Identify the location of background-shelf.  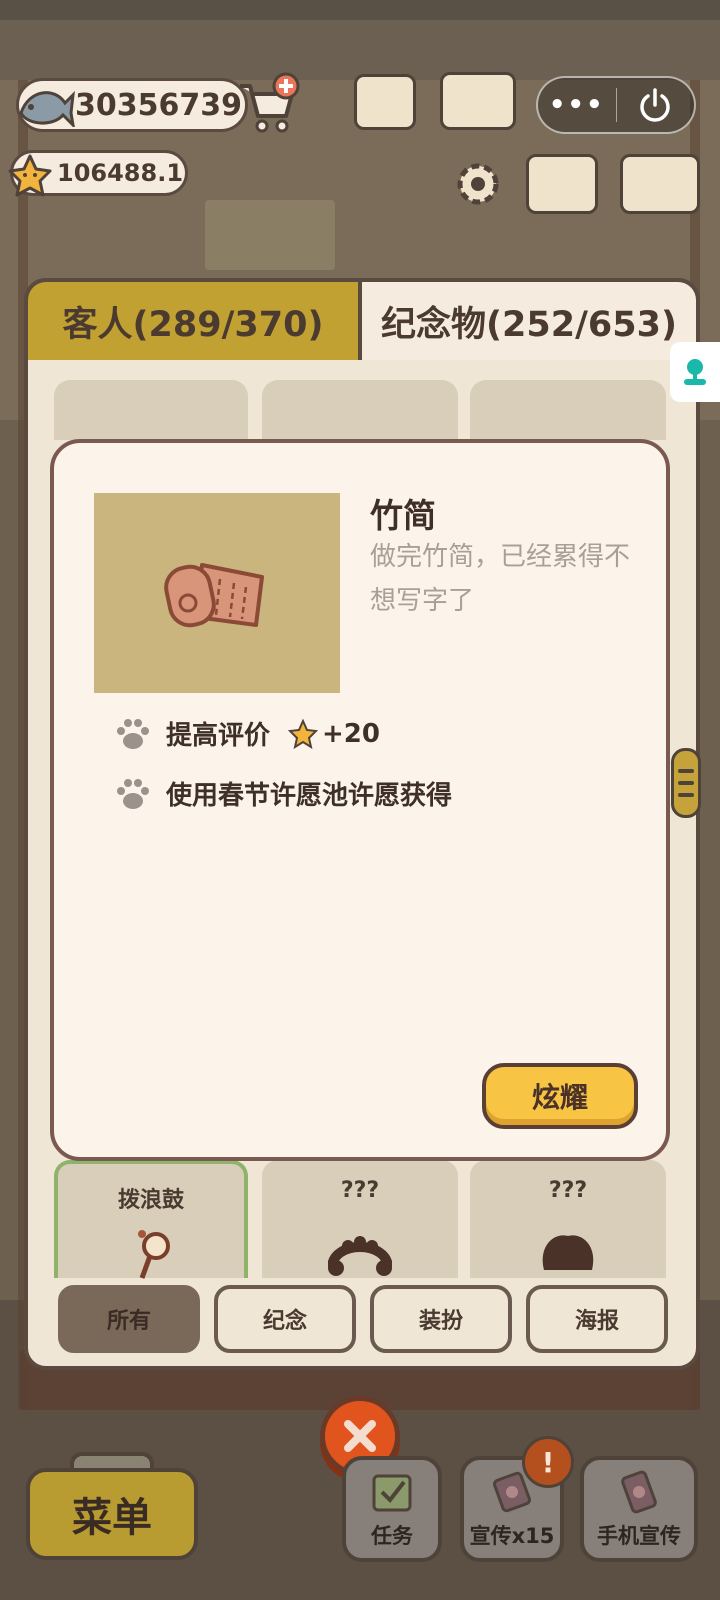
(270, 235).